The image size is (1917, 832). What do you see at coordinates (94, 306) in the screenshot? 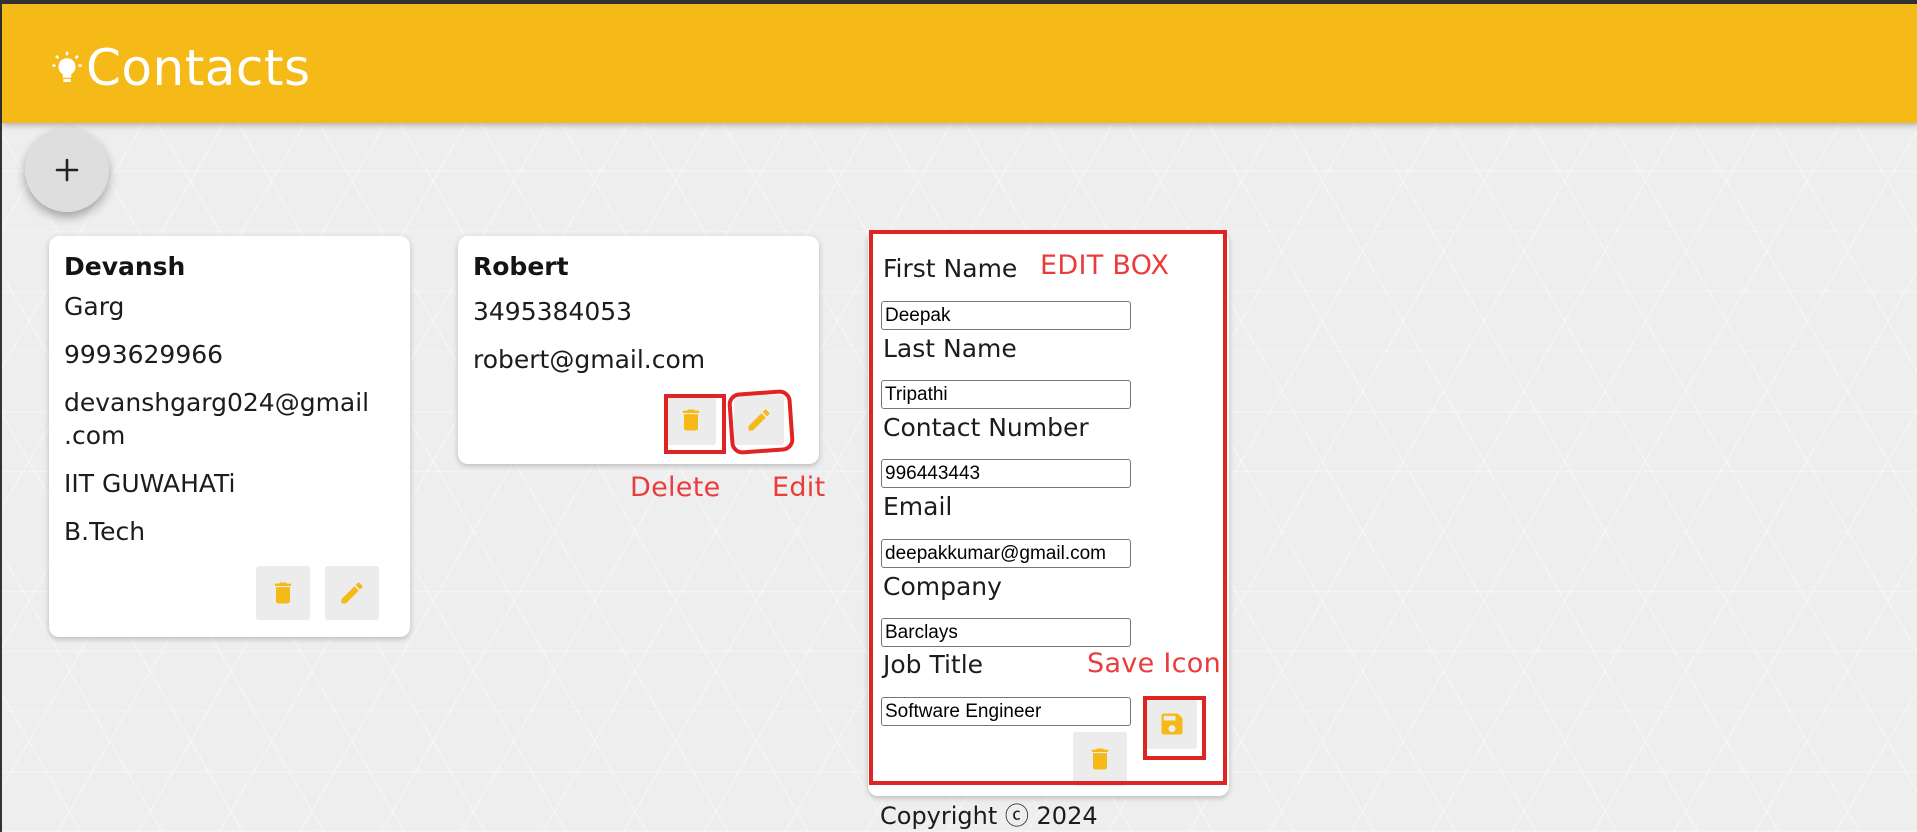
I see `contact-last-name: Garg` at bounding box center [94, 306].